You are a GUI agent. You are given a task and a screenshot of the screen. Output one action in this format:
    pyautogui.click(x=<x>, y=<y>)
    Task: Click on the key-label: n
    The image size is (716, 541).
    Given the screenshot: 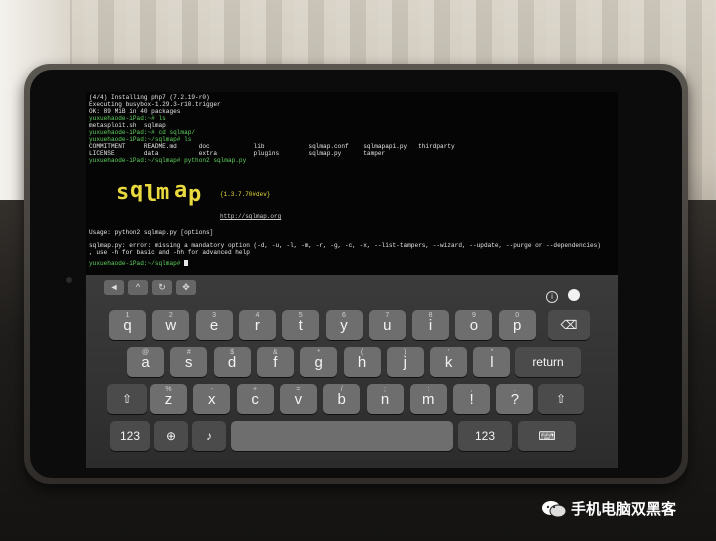 What is the action you would take?
    pyautogui.click(x=385, y=399)
    